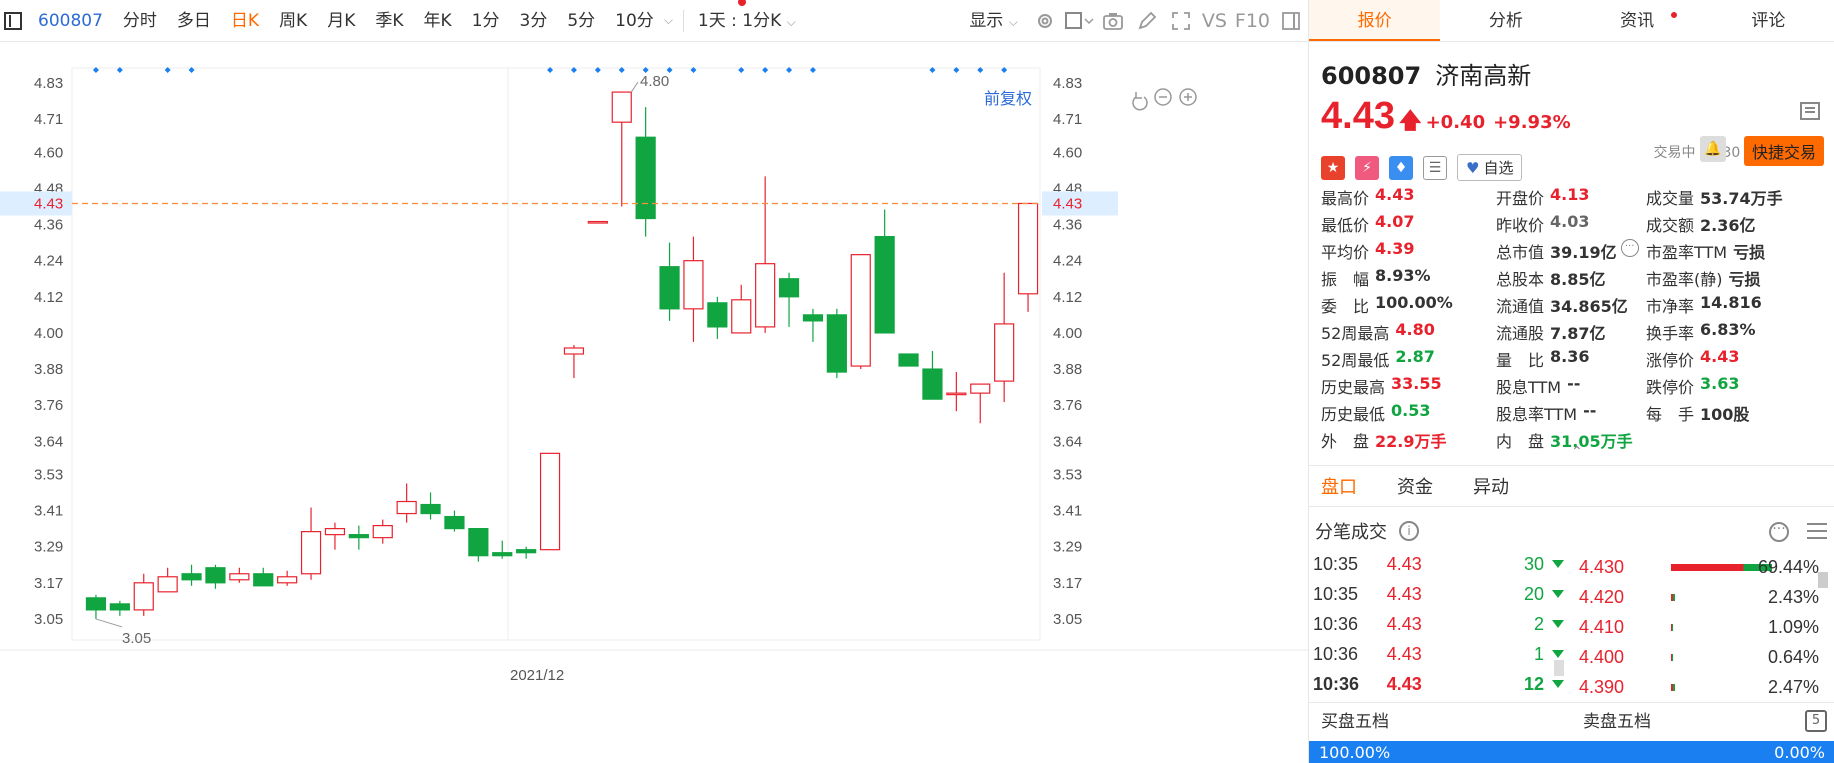  Describe the element at coordinates (1291, 21) in the screenshot. I see `side-panel-icon` at that location.